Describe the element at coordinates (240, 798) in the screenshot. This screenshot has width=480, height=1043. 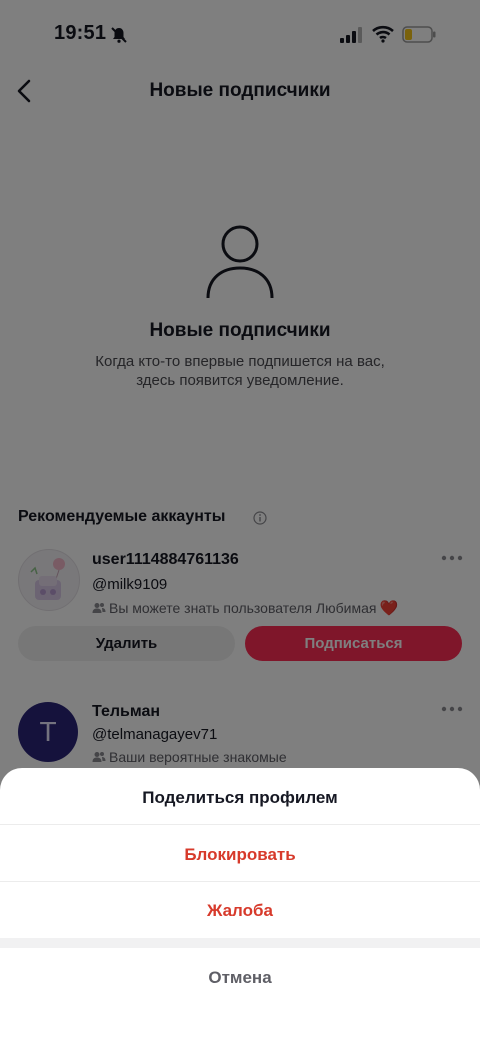
I see `share-profile-option: Поделиться профилем` at that location.